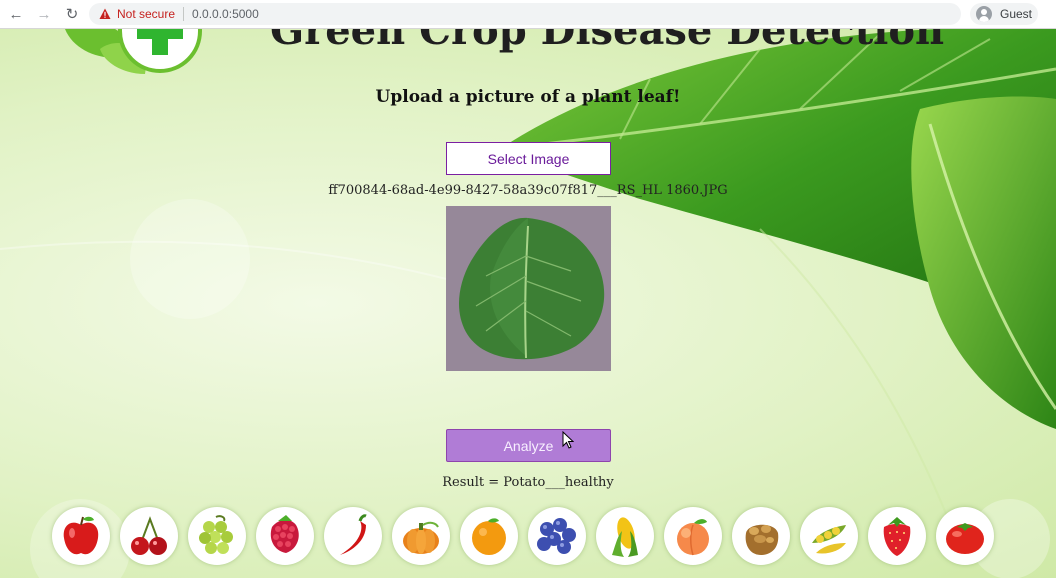 Image resolution: width=1056 pixels, height=578 pixels. What do you see at coordinates (16, 14) in the screenshot?
I see `back-icon: ←` at bounding box center [16, 14].